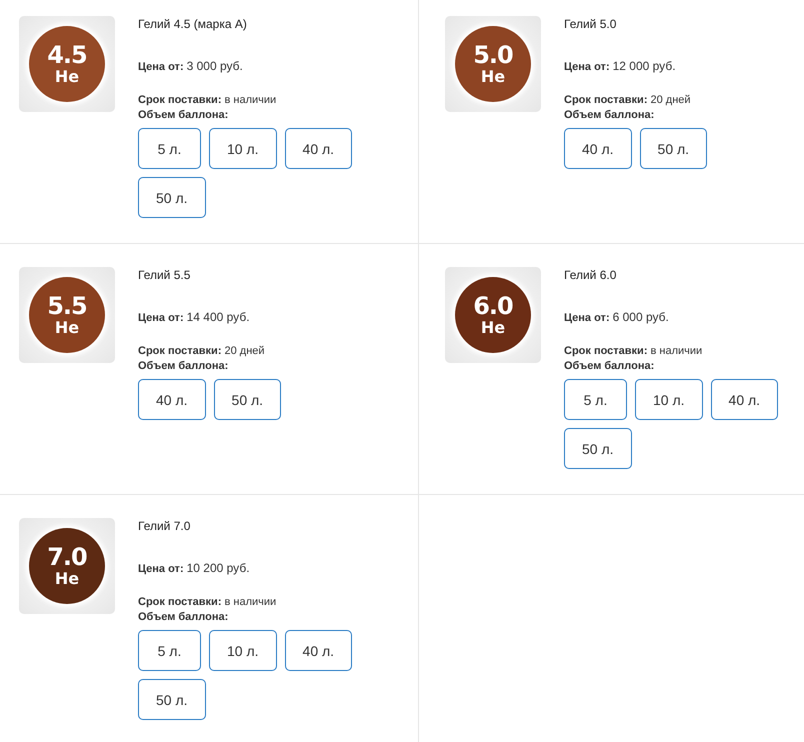 Image resolution: width=804 pixels, height=742 pixels. What do you see at coordinates (591, 24) in the screenshot?
I see `product-title: Гелий 5.0` at bounding box center [591, 24].